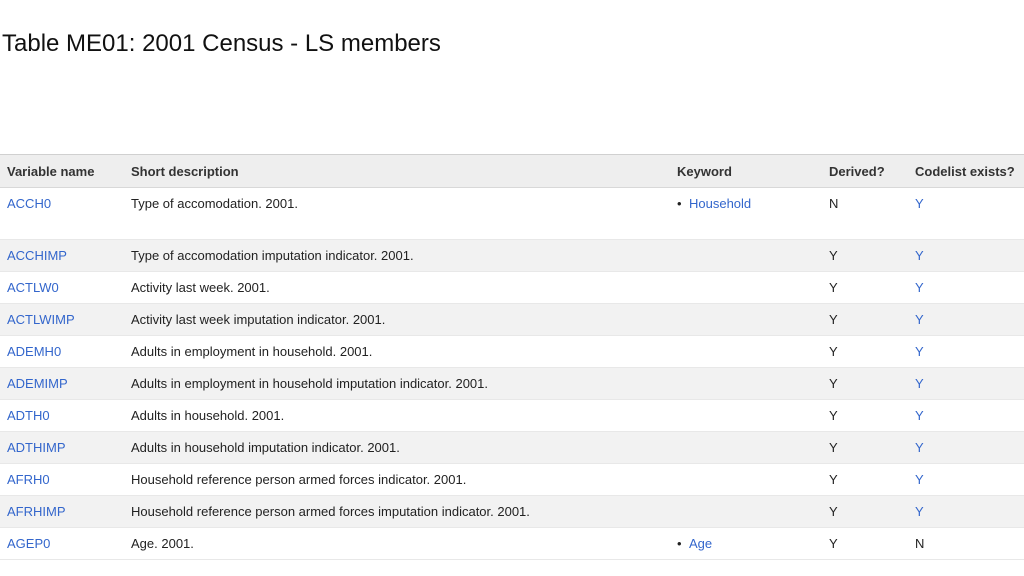 The height and width of the screenshot is (576, 1024). I want to click on header-derived: Derived?, so click(865, 171).